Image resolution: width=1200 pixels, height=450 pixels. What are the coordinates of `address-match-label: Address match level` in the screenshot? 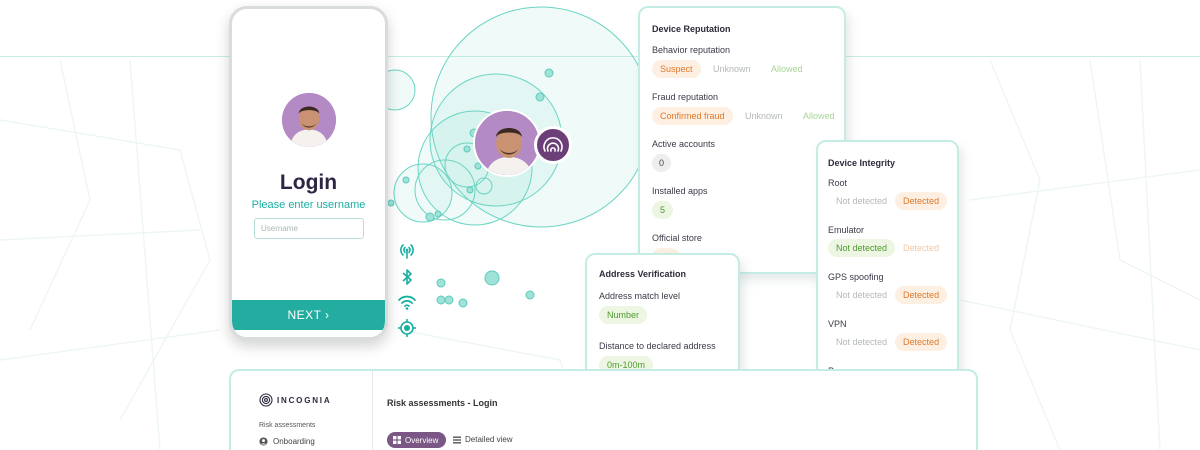 It's located at (640, 296).